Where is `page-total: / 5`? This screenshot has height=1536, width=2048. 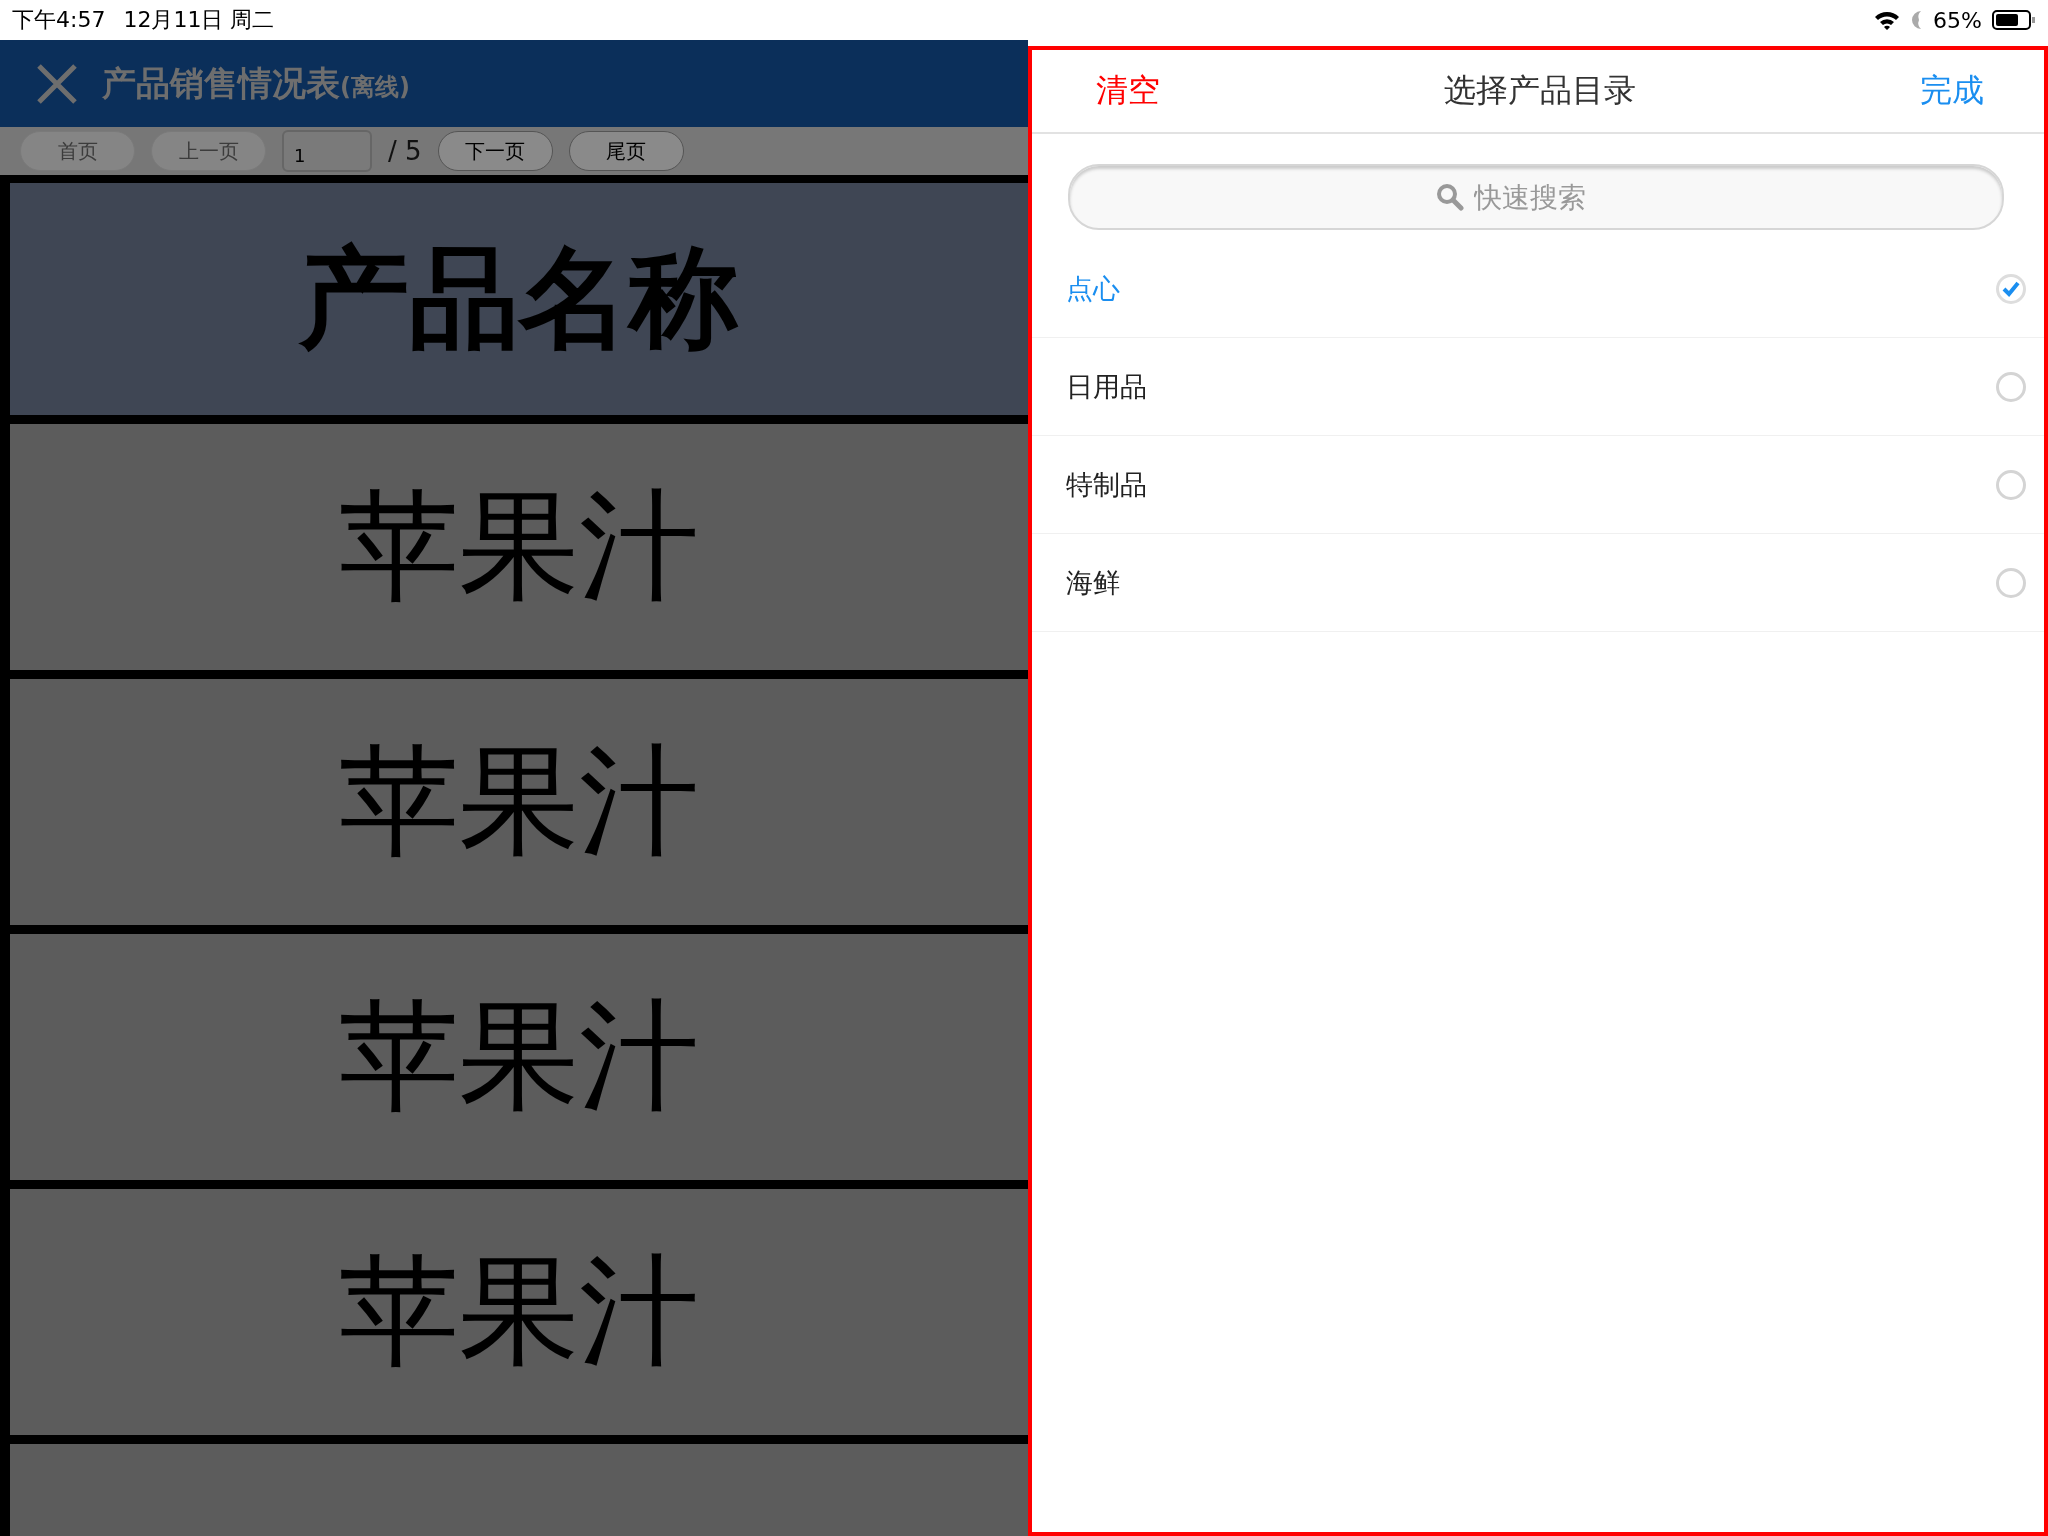 page-total: / 5 is located at coordinates (405, 151).